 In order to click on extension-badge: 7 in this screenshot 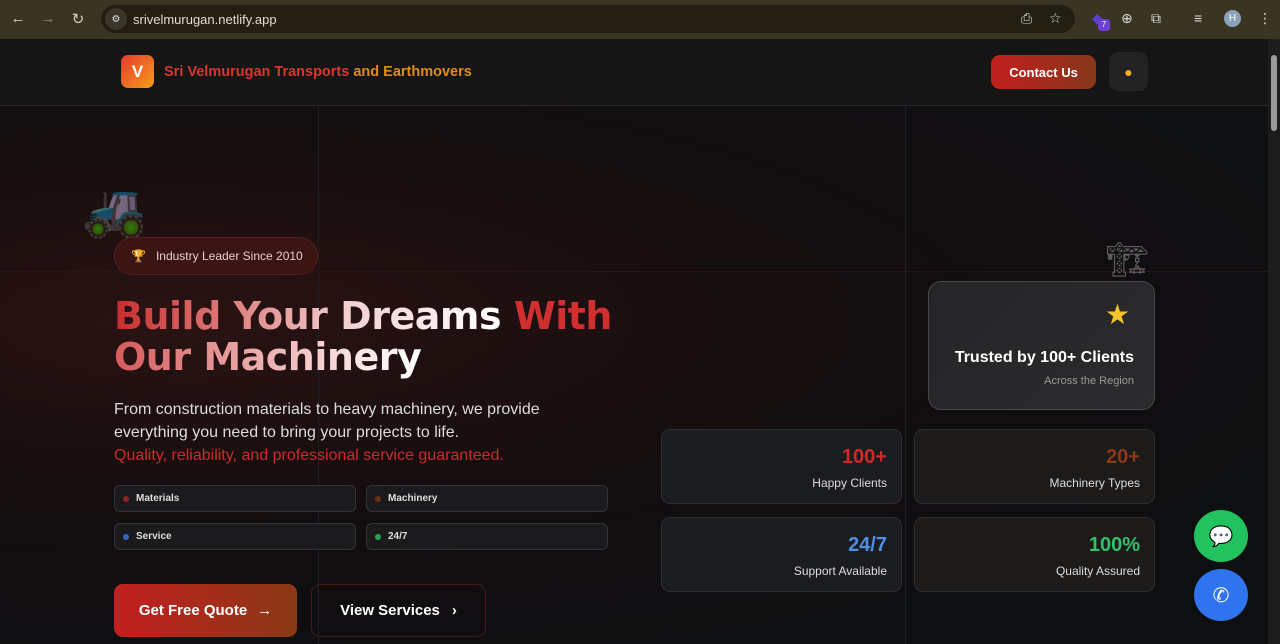, I will do `click(1104, 25)`.